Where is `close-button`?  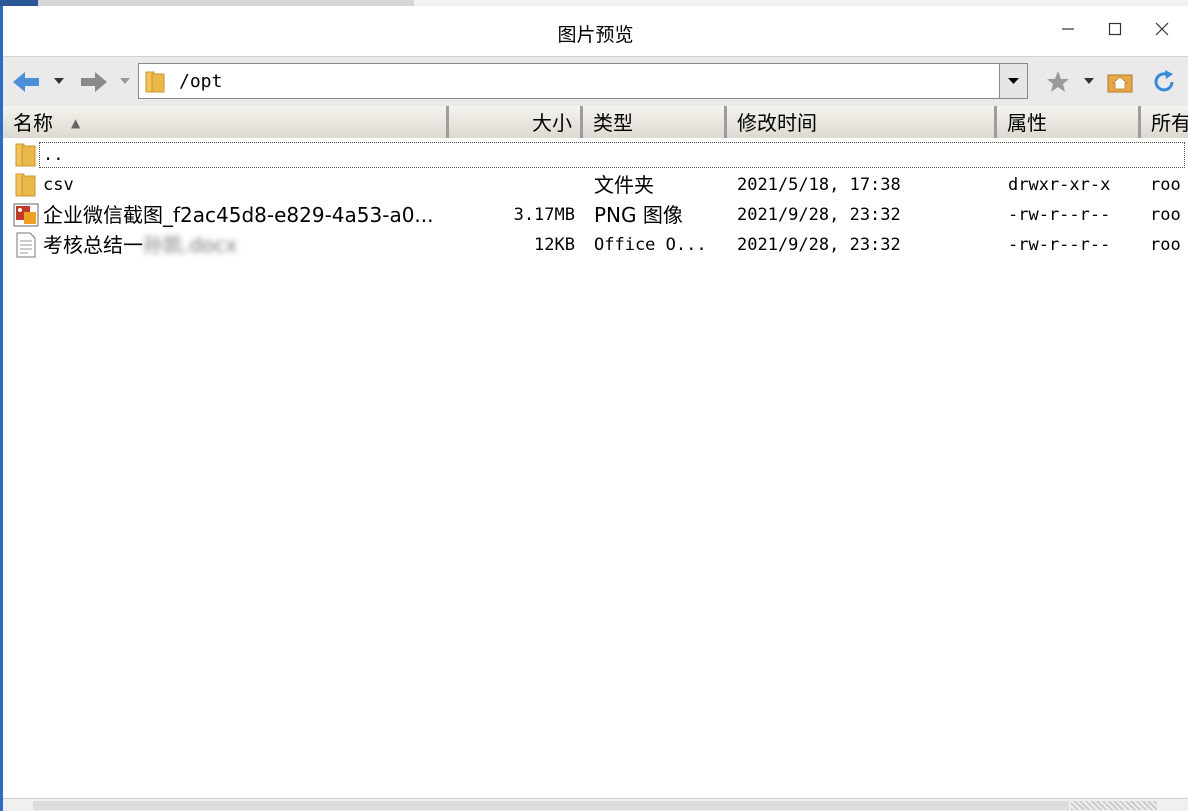 close-button is located at coordinates (1162, 29).